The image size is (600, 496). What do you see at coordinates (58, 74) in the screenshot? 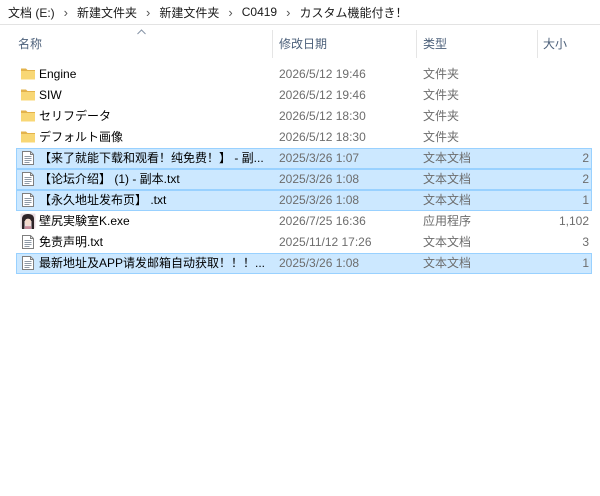
I see `file-name: Engine` at bounding box center [58, 74].